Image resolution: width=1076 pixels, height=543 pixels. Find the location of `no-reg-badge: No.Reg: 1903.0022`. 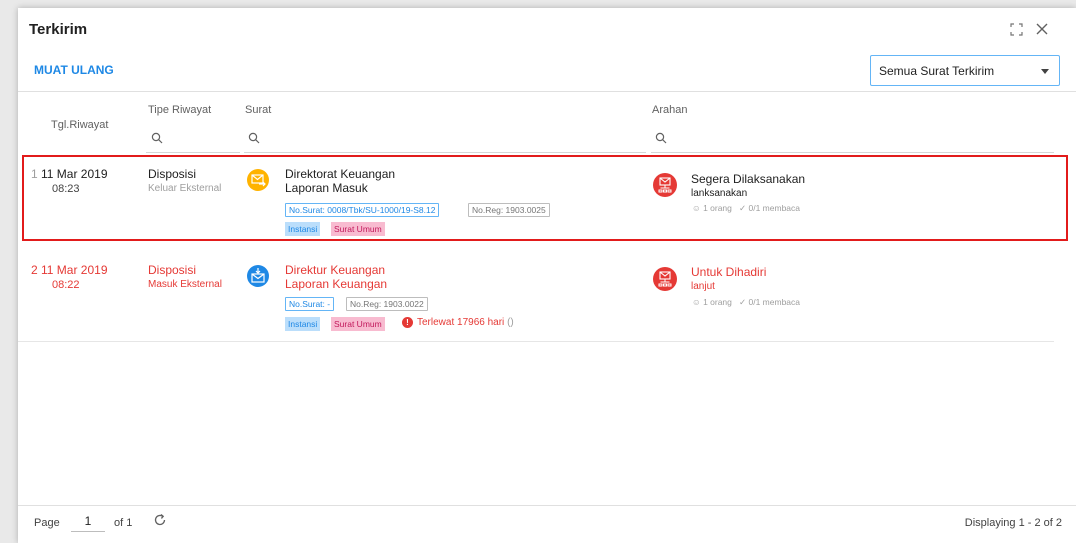

no-reg-badge: No.Reg: 1903.0022 is located at coordinates (387, 304).